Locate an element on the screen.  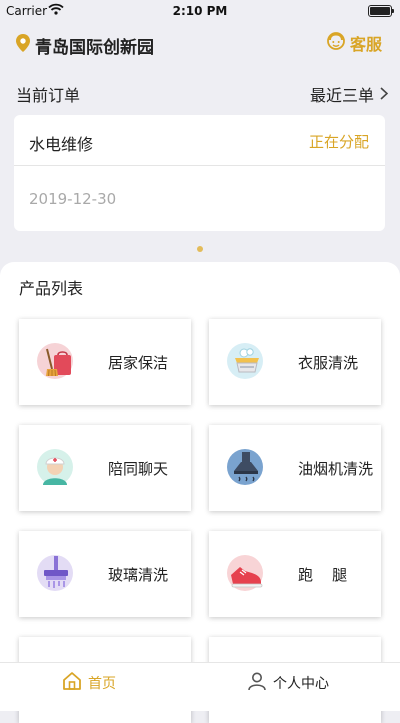
laundry-basin-icon is located at coordinates (247, 363).